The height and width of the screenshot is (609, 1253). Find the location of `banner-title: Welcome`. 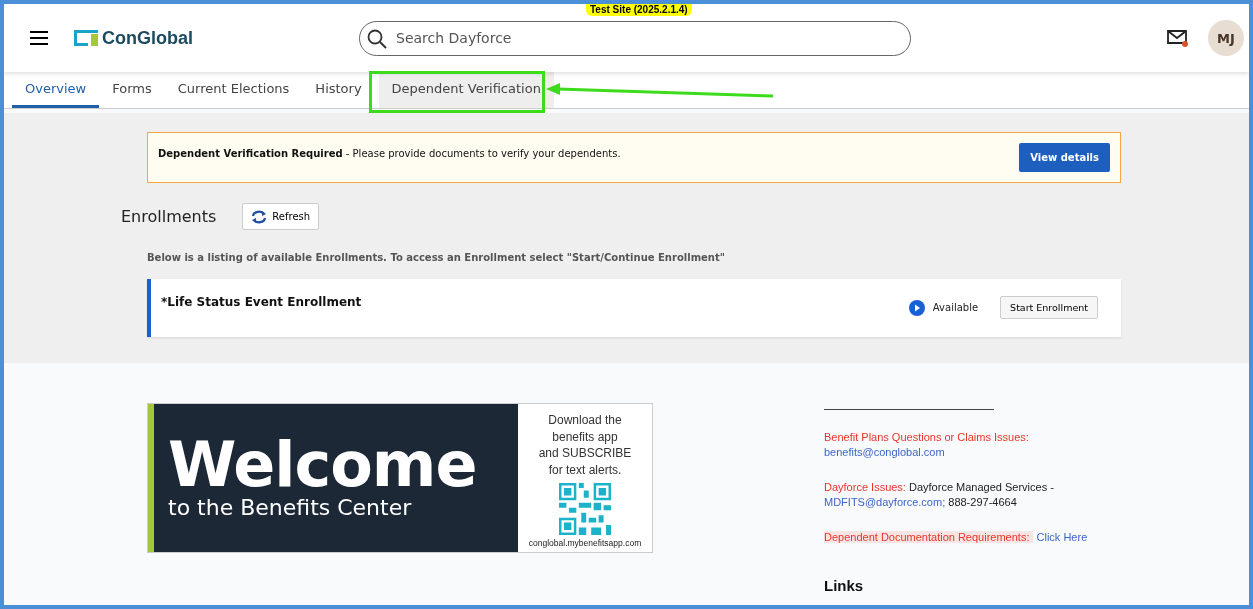

banner-title: Welcome is located at coordinates (323, 465).